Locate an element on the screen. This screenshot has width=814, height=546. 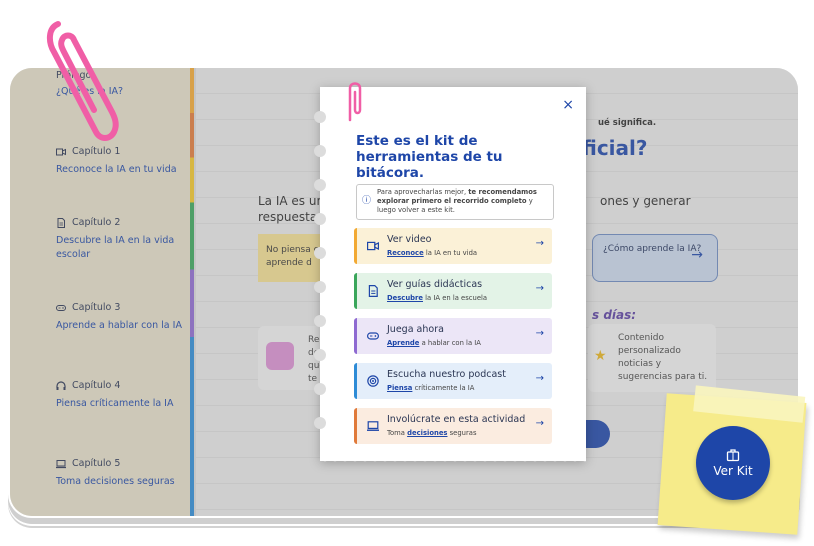
laptop-icon is located at coordinates (373, 426).